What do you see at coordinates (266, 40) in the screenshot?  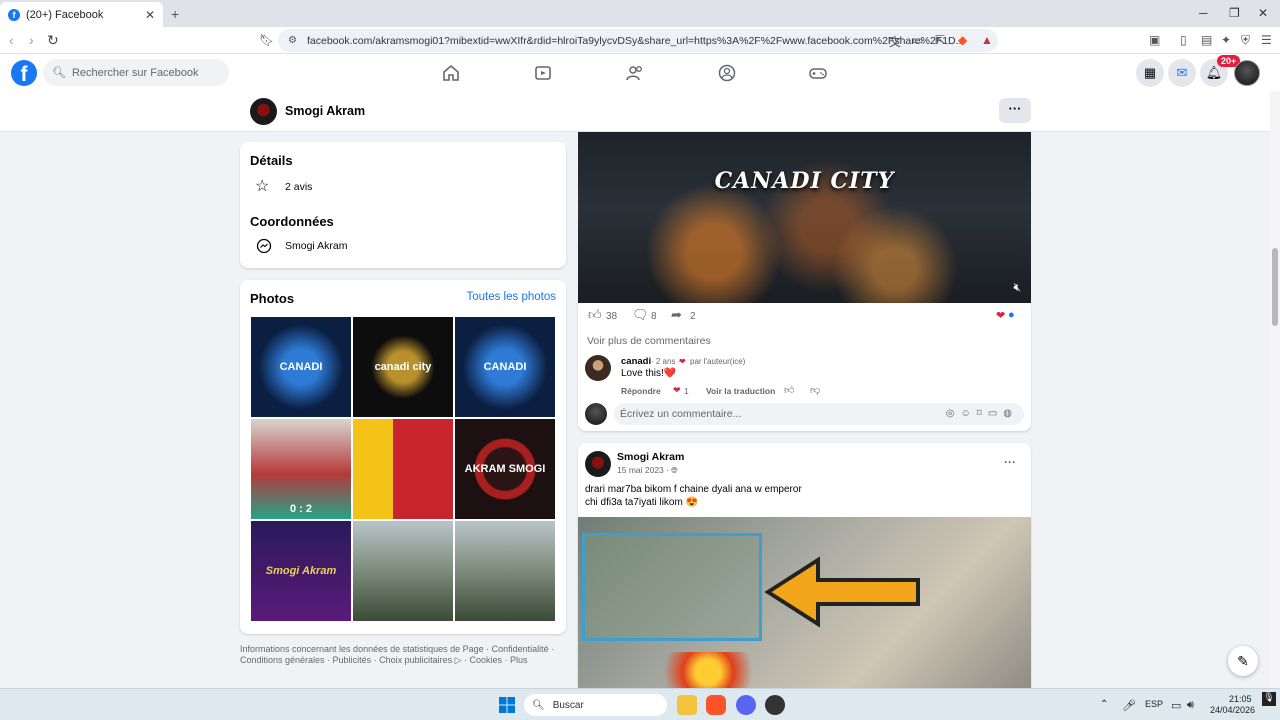 I see `bookmark-icon: 🔖︎` at bounding box center [266, 40].